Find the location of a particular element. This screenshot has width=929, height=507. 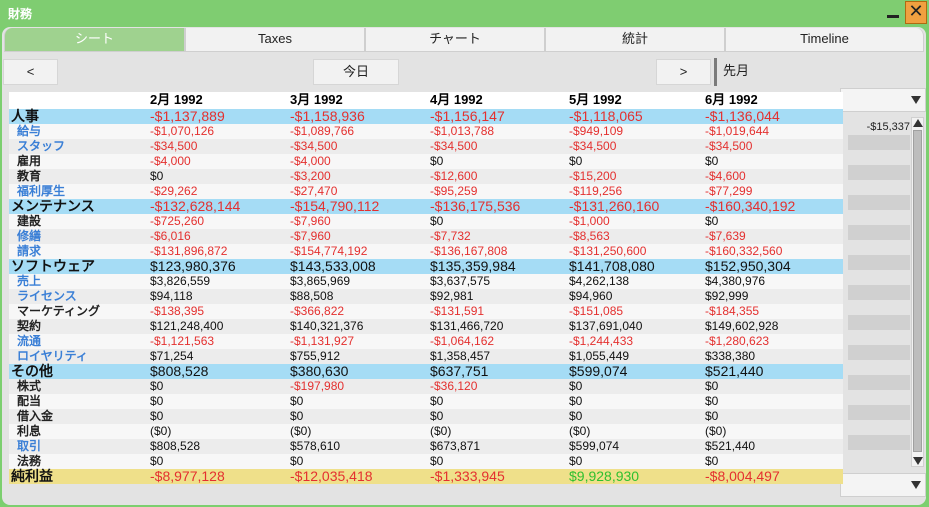

row-value: $92,981 is located at coordinates (452, 296).